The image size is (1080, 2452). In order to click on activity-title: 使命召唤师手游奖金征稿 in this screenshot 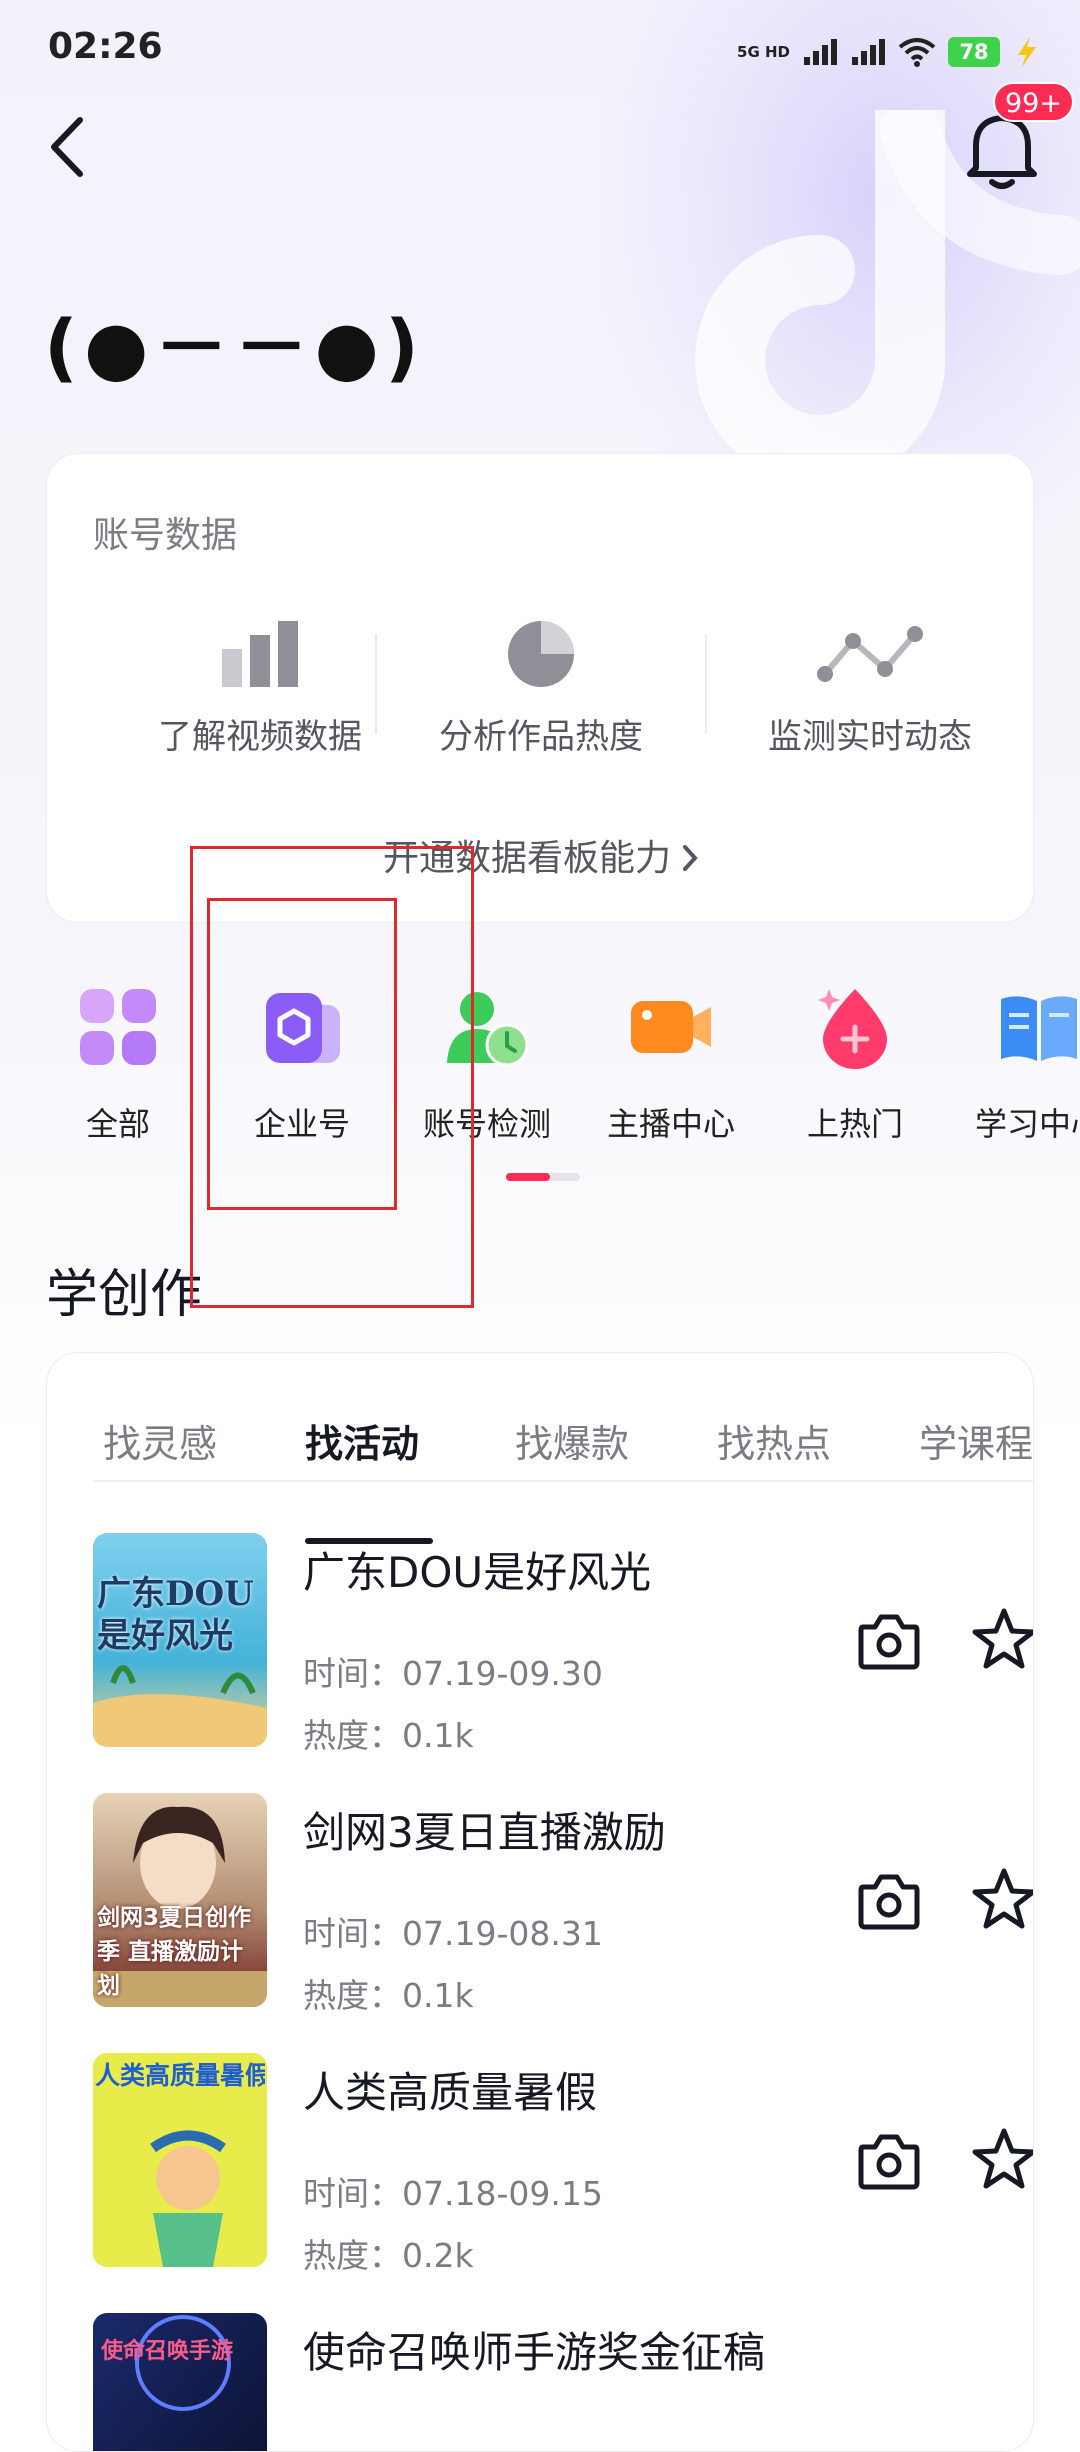, I will do `click(534, 2352)`.